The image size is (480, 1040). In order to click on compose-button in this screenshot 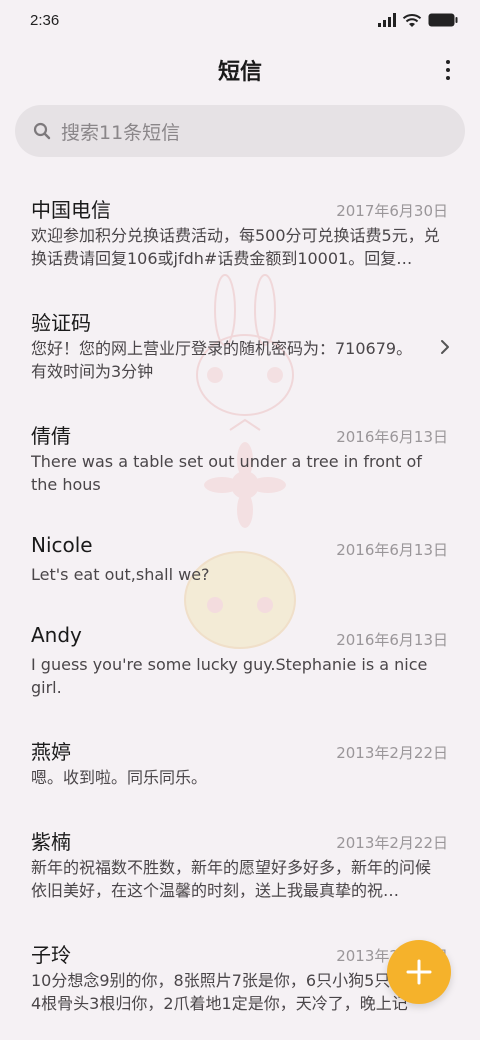, I will do `click(419, 972)`.